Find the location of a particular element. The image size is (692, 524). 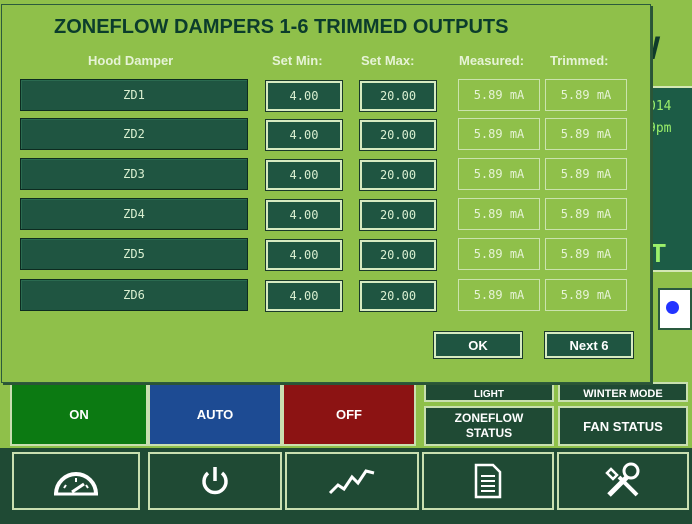

damper-name-zd6: ZD6 is located at coordinates (134, 295).